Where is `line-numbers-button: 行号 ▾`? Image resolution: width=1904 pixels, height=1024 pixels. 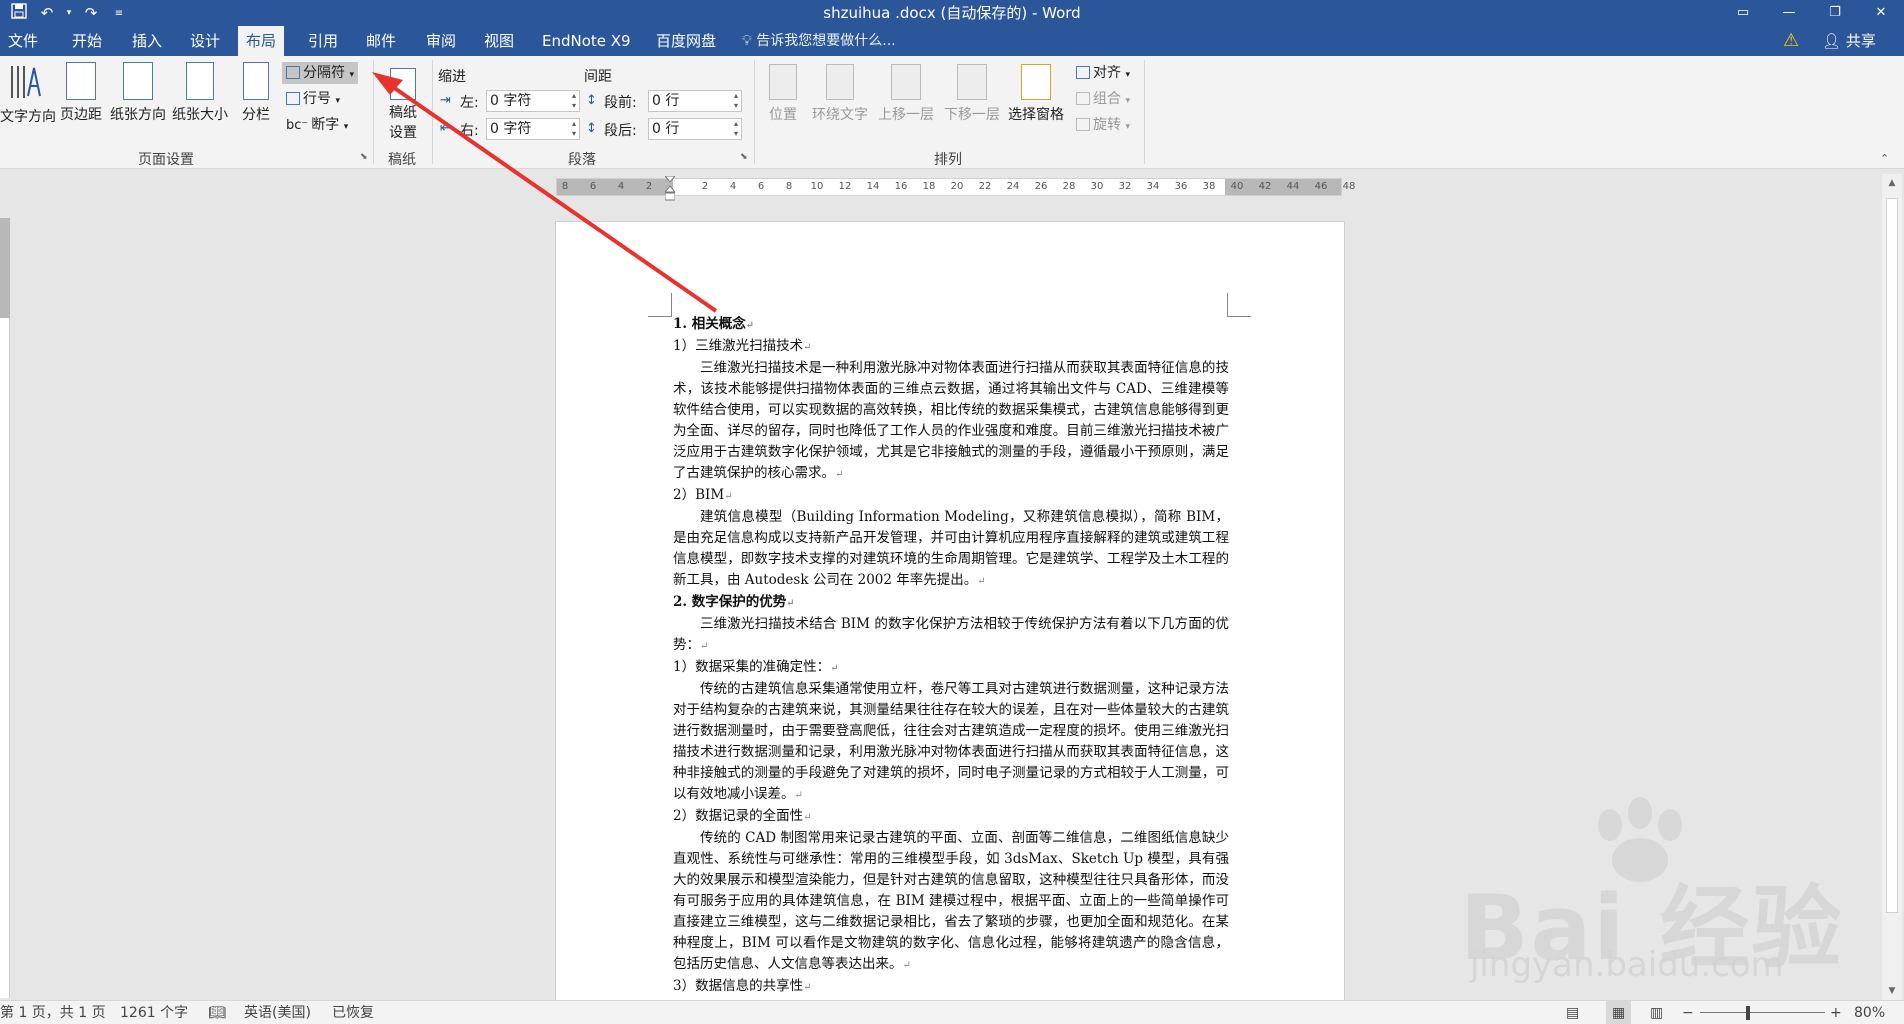
line-numbers-button: 行号 ▾ is located at coordinates (313, 99).